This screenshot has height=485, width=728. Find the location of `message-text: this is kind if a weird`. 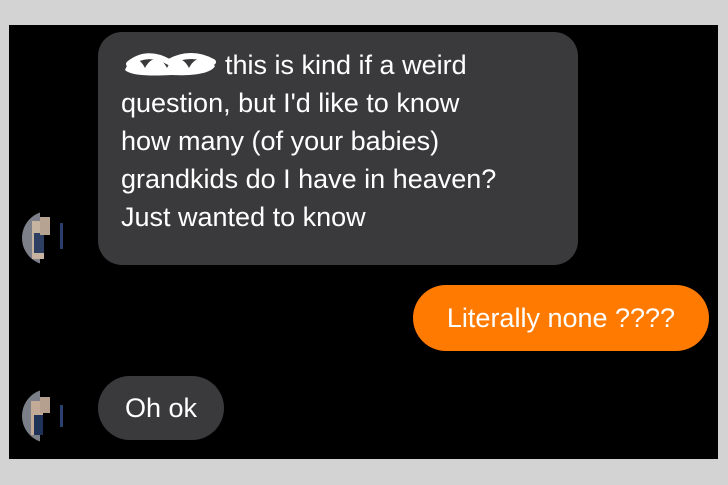

message-text: this is kind if a weird is located at coordinates (346, 65).